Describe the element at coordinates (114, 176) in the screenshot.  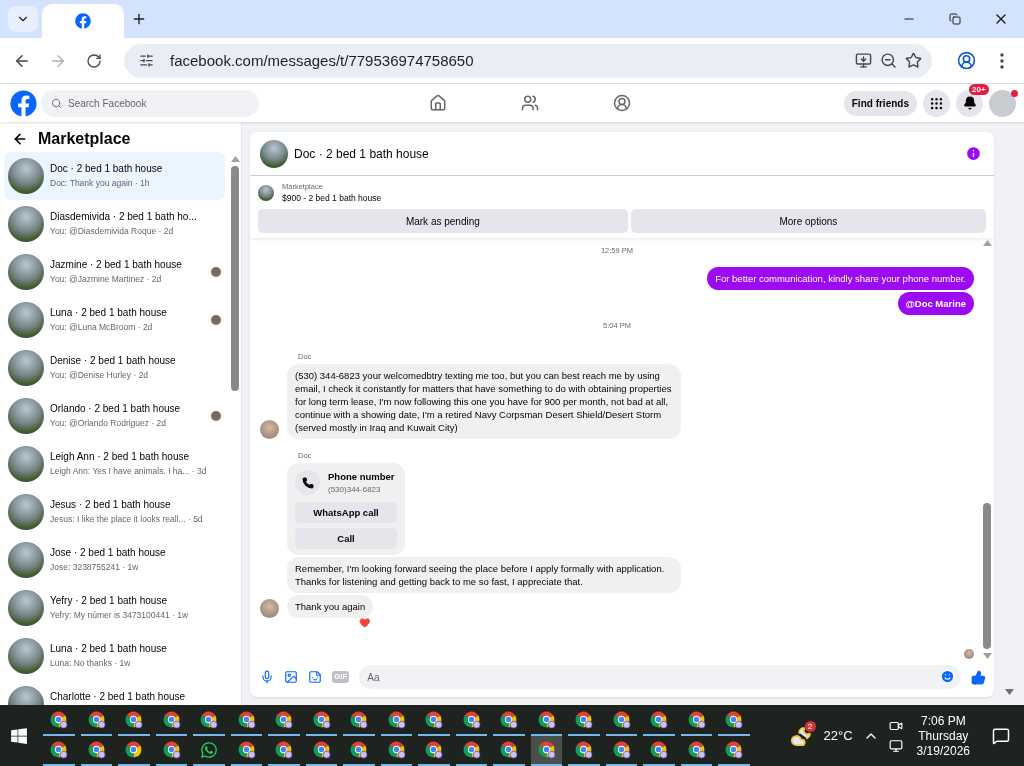
I see `conversation-item: Doc · 2 bed 1 bath house Doc: Thank you again · 1h` at that location.